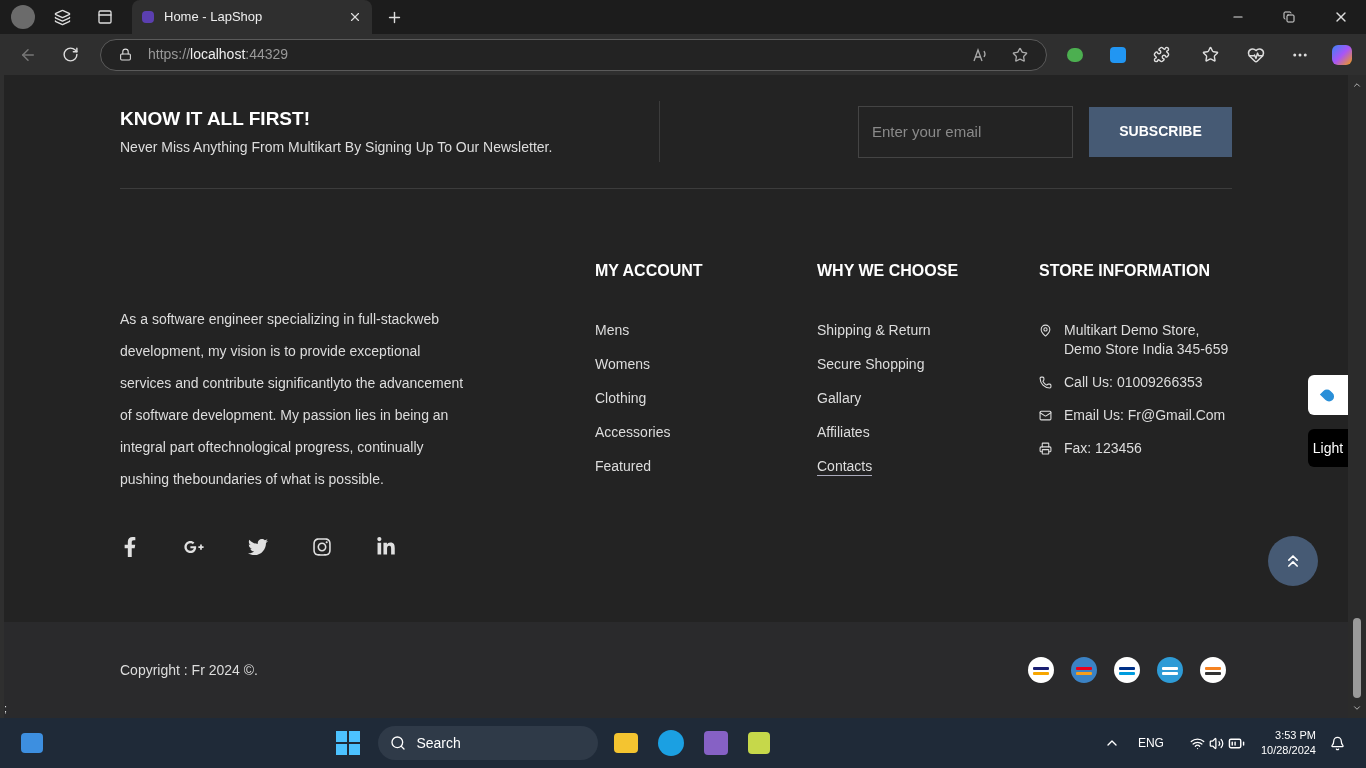  Describe the element at coordinates (1160, 131) in the screenshot. I see `subscribe-button: SUBSCRIBE` at that location.